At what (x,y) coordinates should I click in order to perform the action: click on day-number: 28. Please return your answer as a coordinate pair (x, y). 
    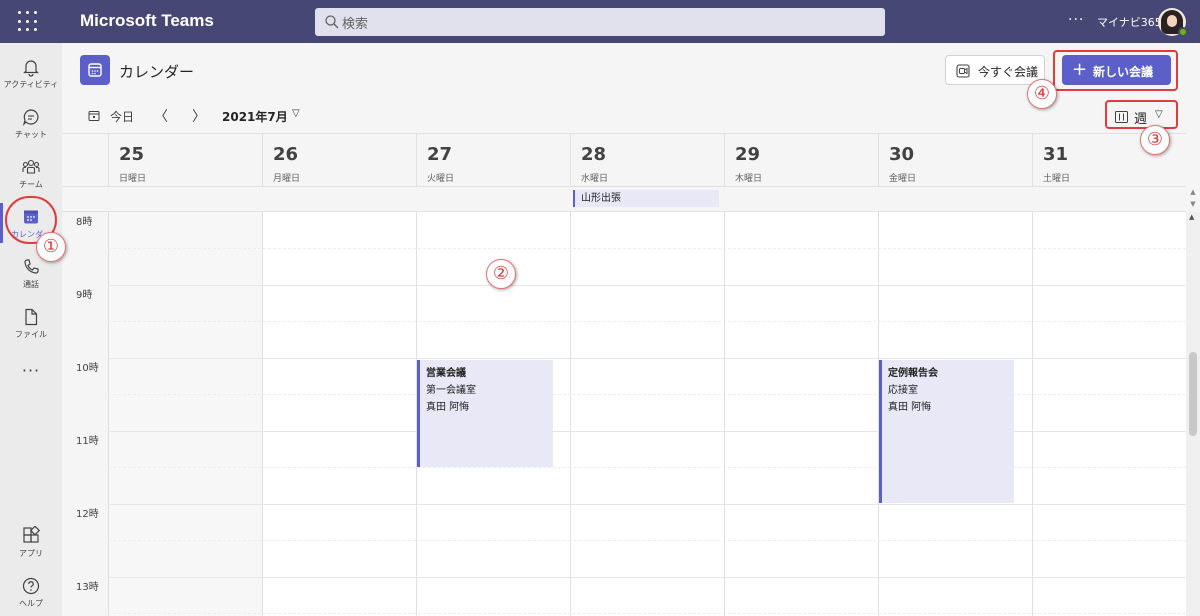
    Looking at the image, I should click on (594, 154).